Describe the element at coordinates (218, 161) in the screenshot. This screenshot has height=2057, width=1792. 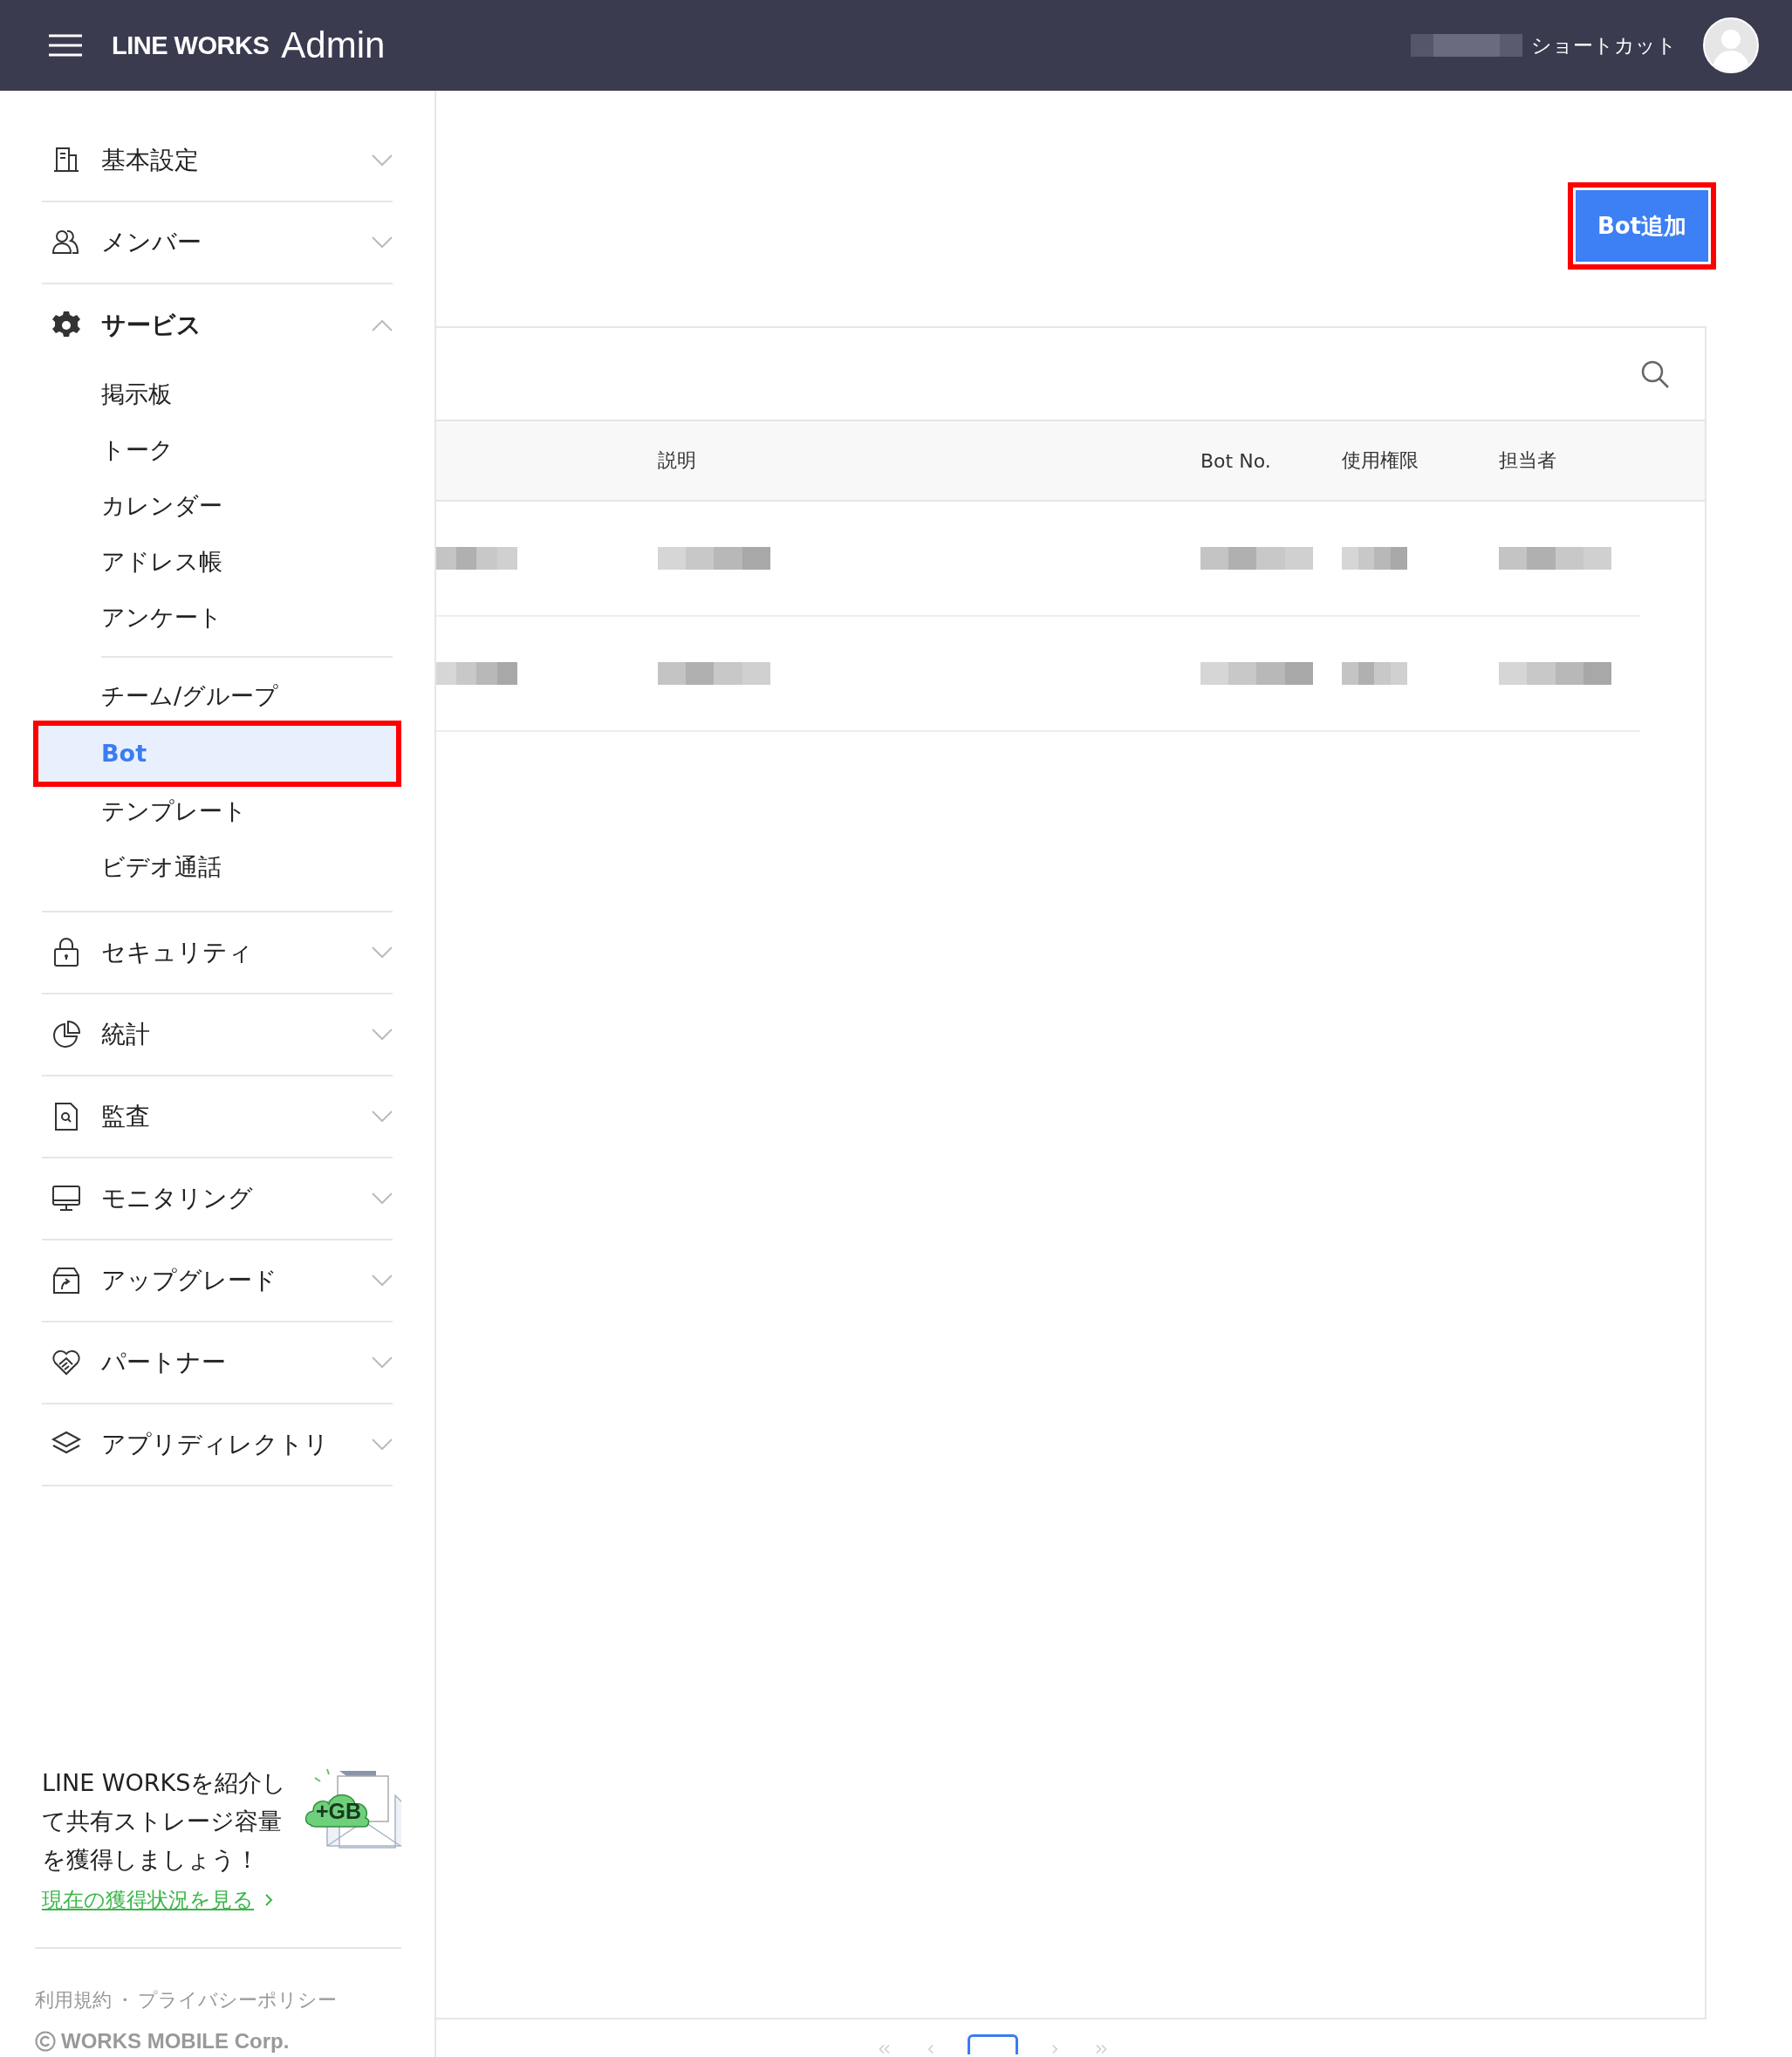
I see `menu-section: 基本設定` at that location.